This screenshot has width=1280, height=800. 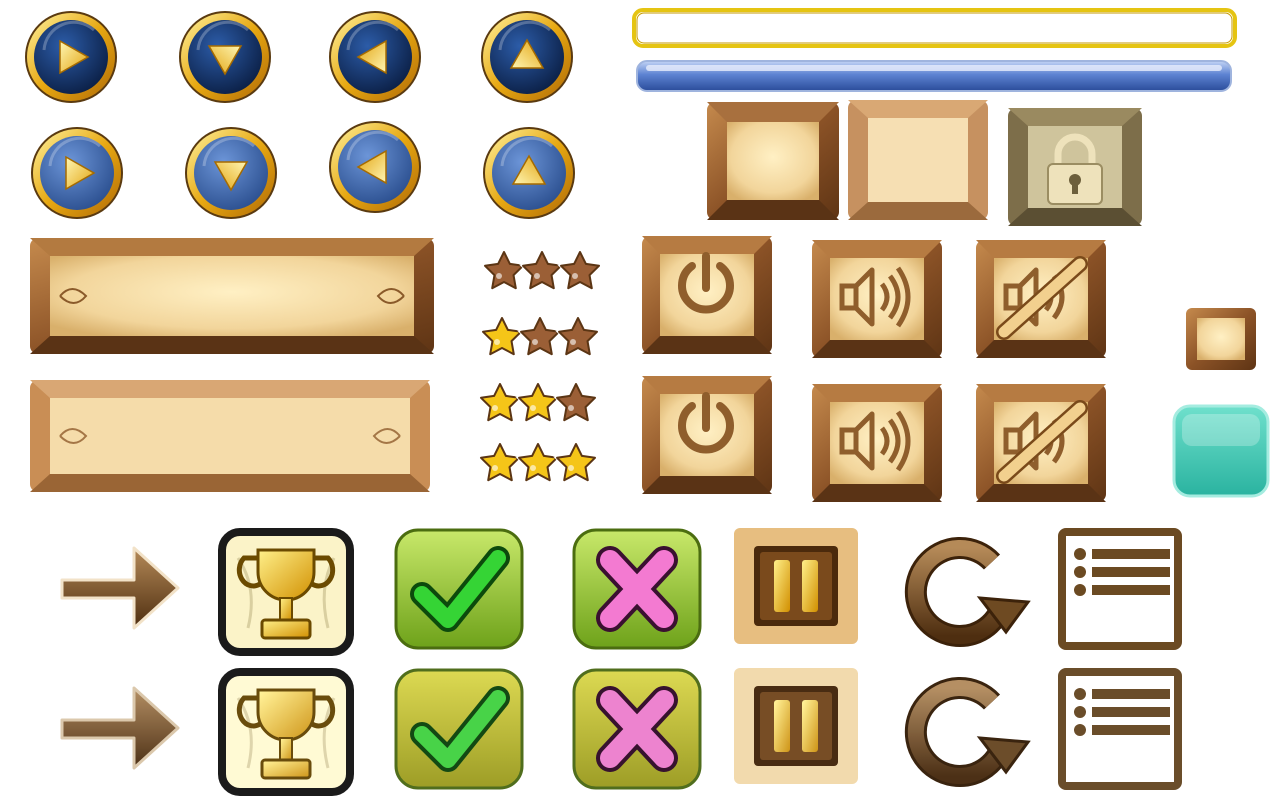 I want to click on small-wood-tile, so click(x=1221, y=339).